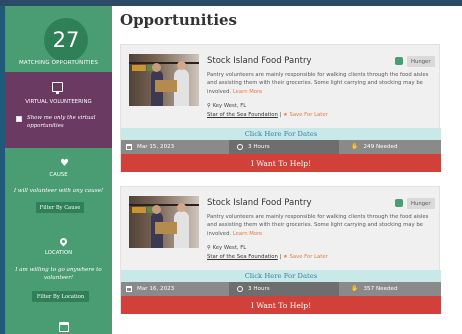 Image resolution: width=462 pixels, height=334 pixels. Describe the element at coordinates (380, 289) in the screenshot. I see `needed-text: 357 Needed` at that location.